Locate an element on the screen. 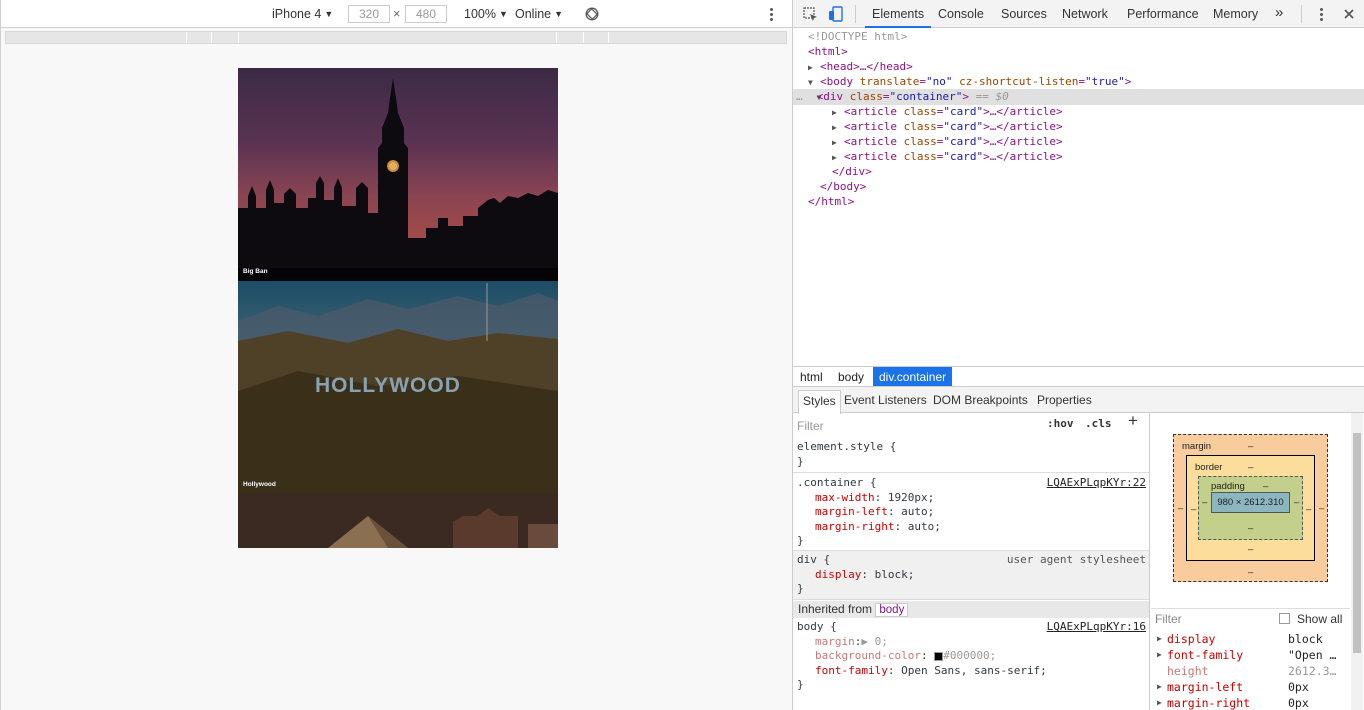 The image size is (1364, 710). tab-elements: Elements is located at coordinates (898, 14).